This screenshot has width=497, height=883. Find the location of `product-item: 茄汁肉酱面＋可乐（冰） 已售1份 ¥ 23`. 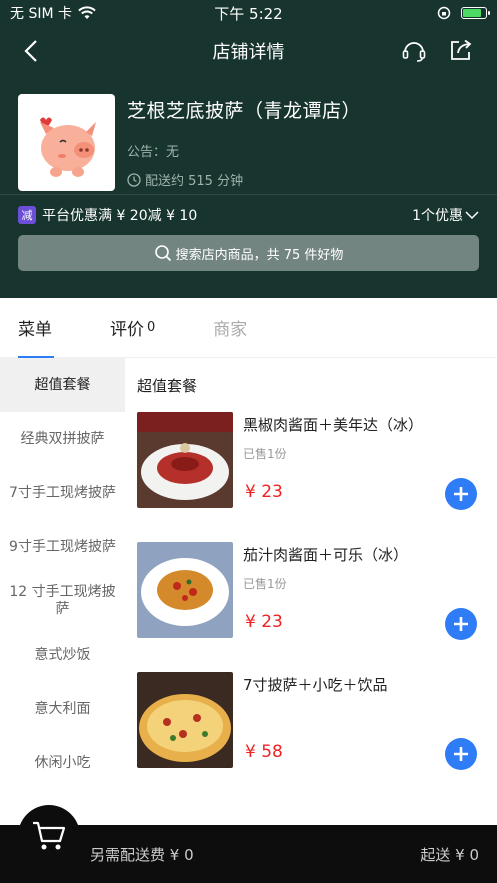

product-item: 茄汁肉酱面＋可乐（冰） 已售1份 ¥ 23 is located at coordinates (317, 607).